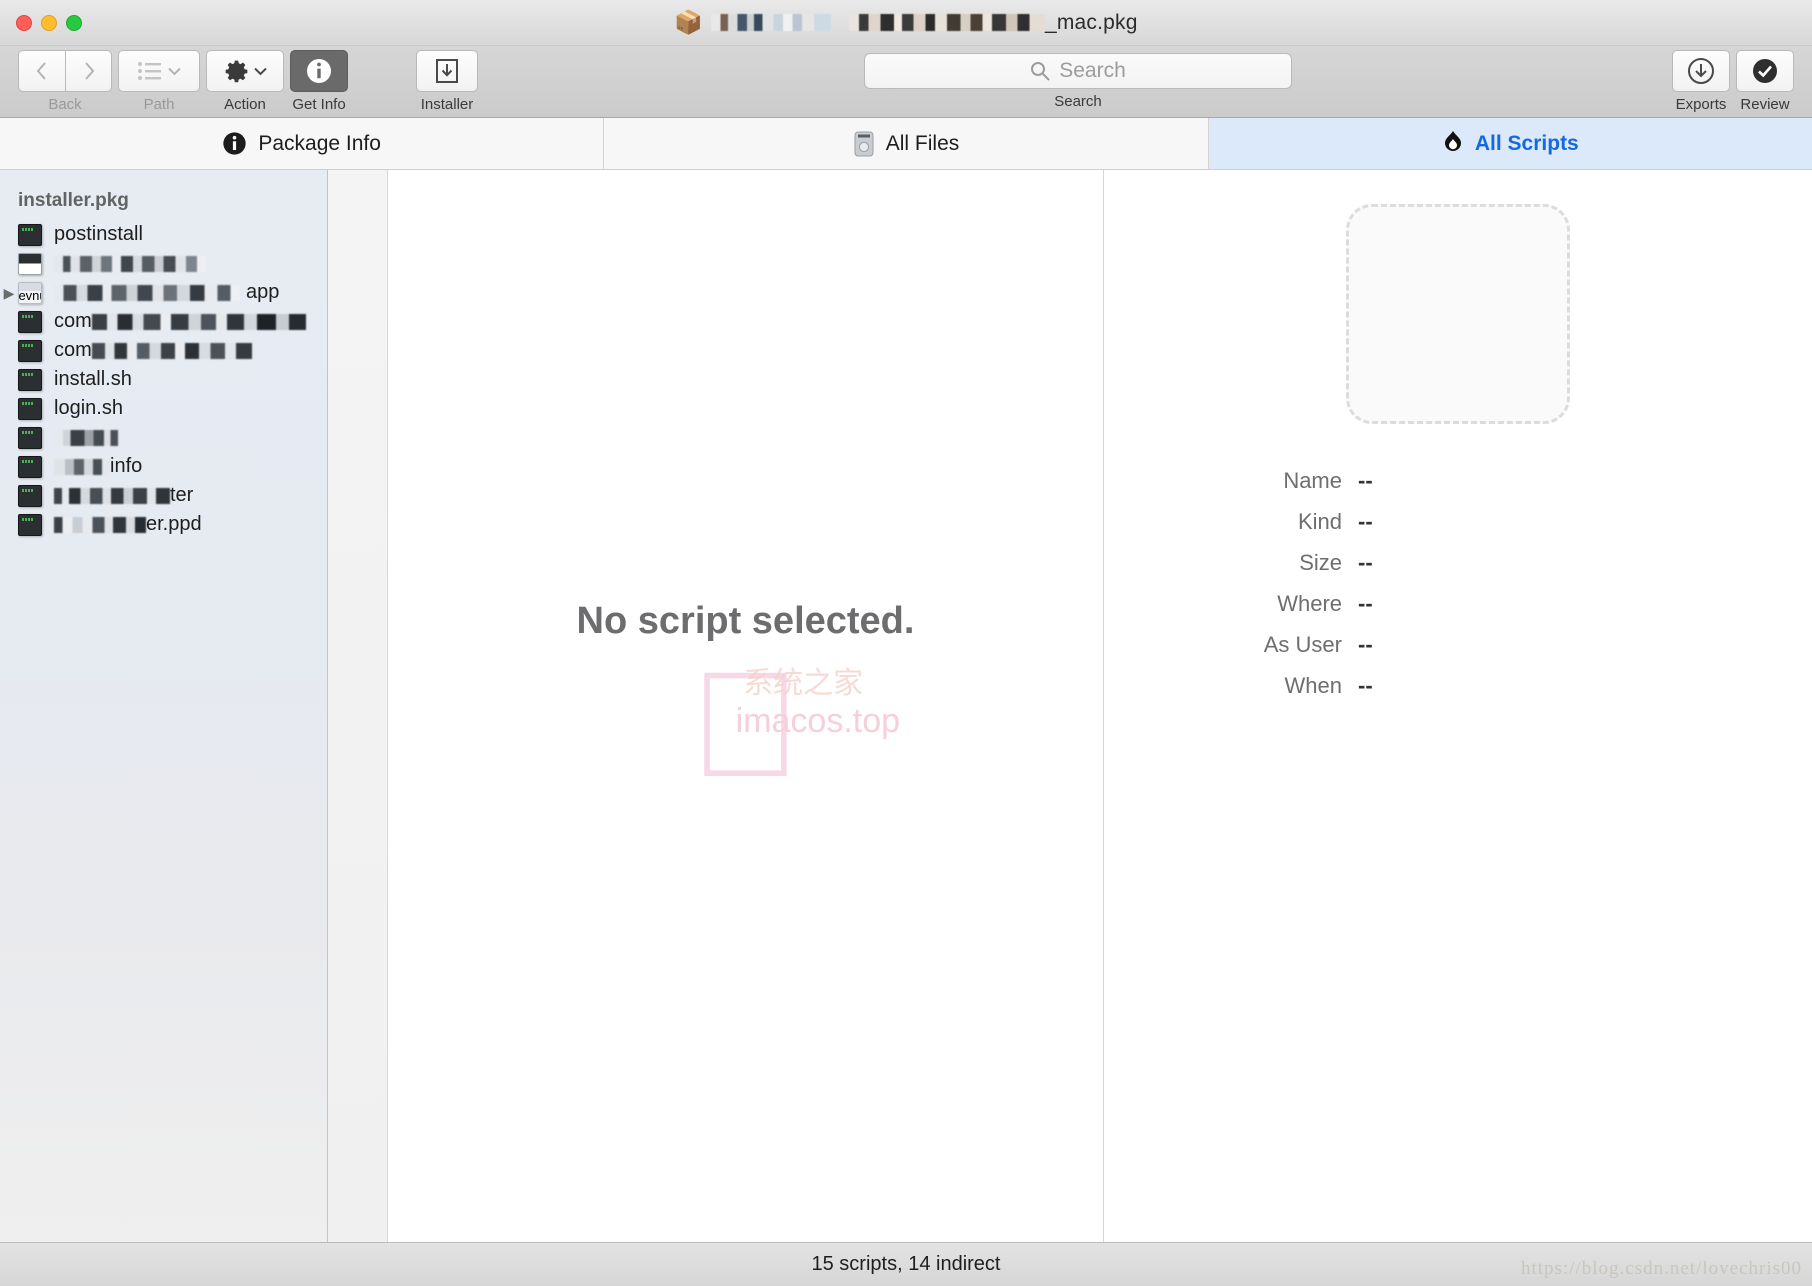 This screenshot has height=1286, width=1812. What do you see at coordinates (1458, 563) in the screenshot?
I see `metadata-row-size: Size --` at bounding box center [1458, 563].